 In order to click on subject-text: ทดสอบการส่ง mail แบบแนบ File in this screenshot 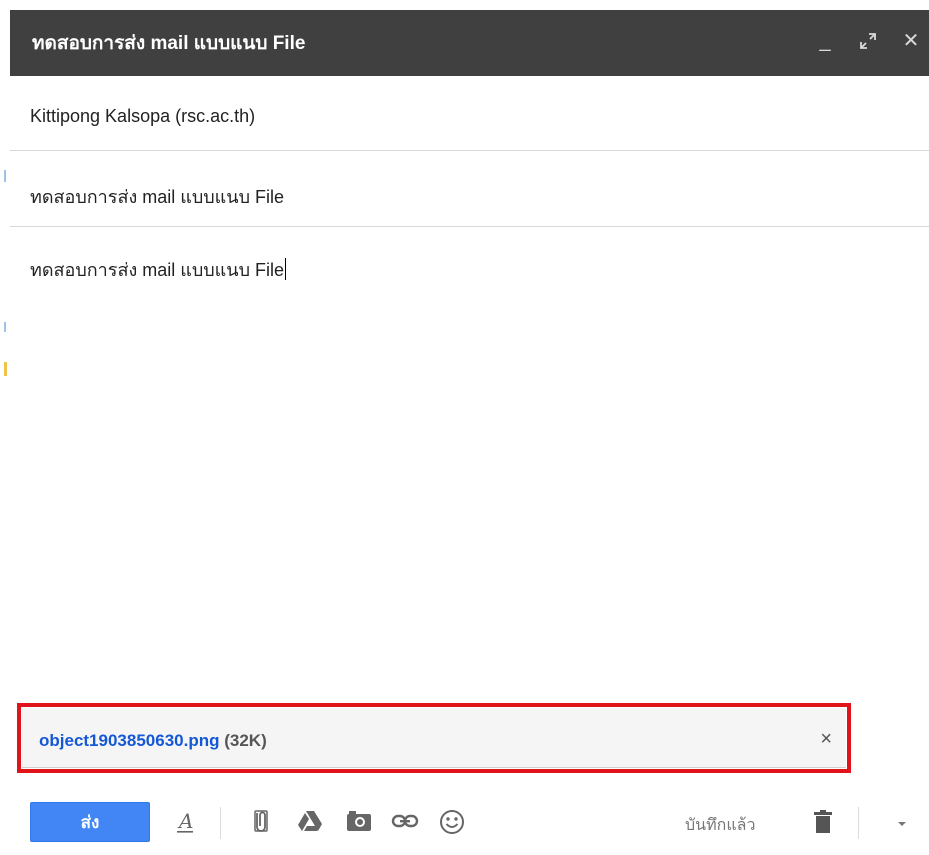, I will do `click(157, 197)`.